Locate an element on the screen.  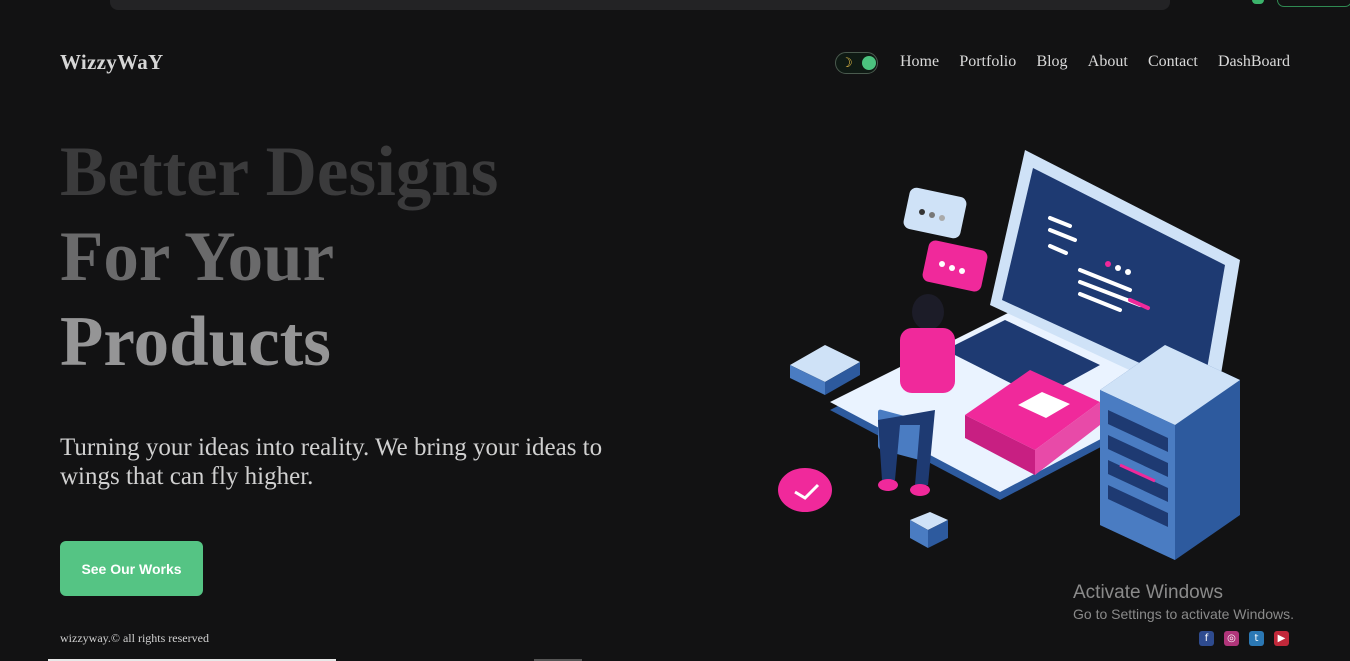
copyright-text: wizzyway.© all rights reserved is located at coordinates (134, 638).